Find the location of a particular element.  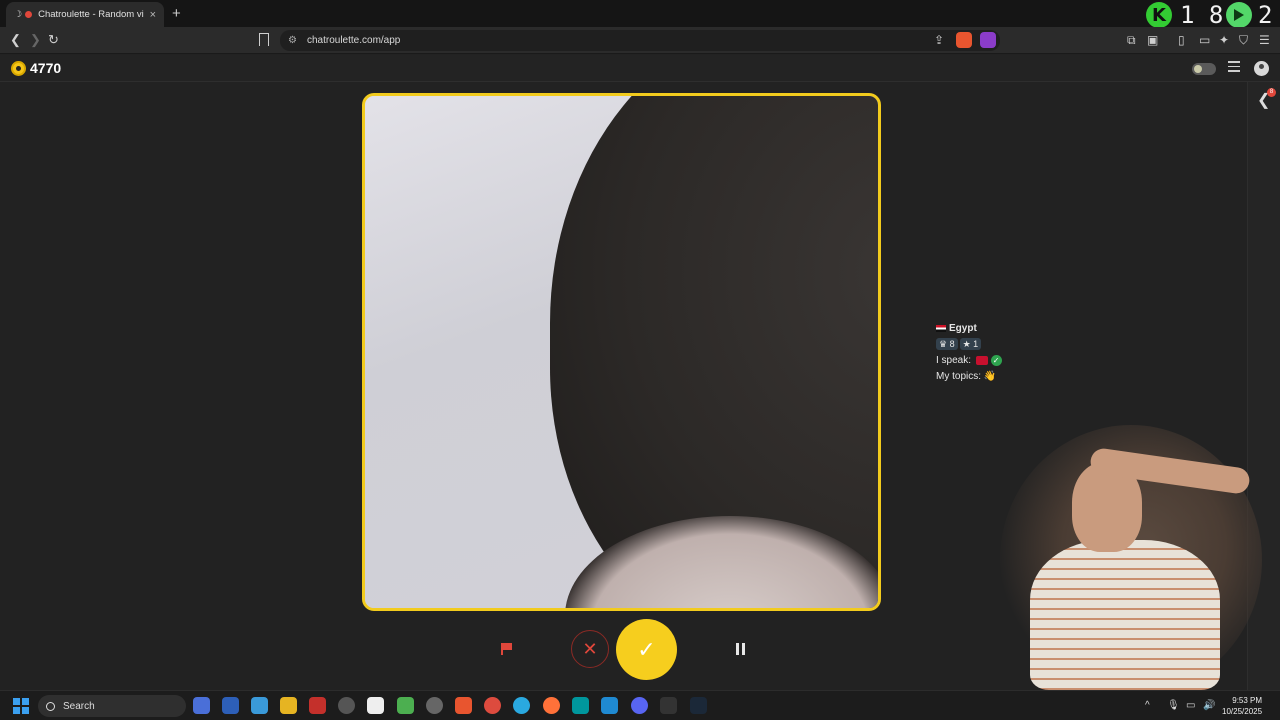

uk-flag-icon is located at coordinates (981, 360).